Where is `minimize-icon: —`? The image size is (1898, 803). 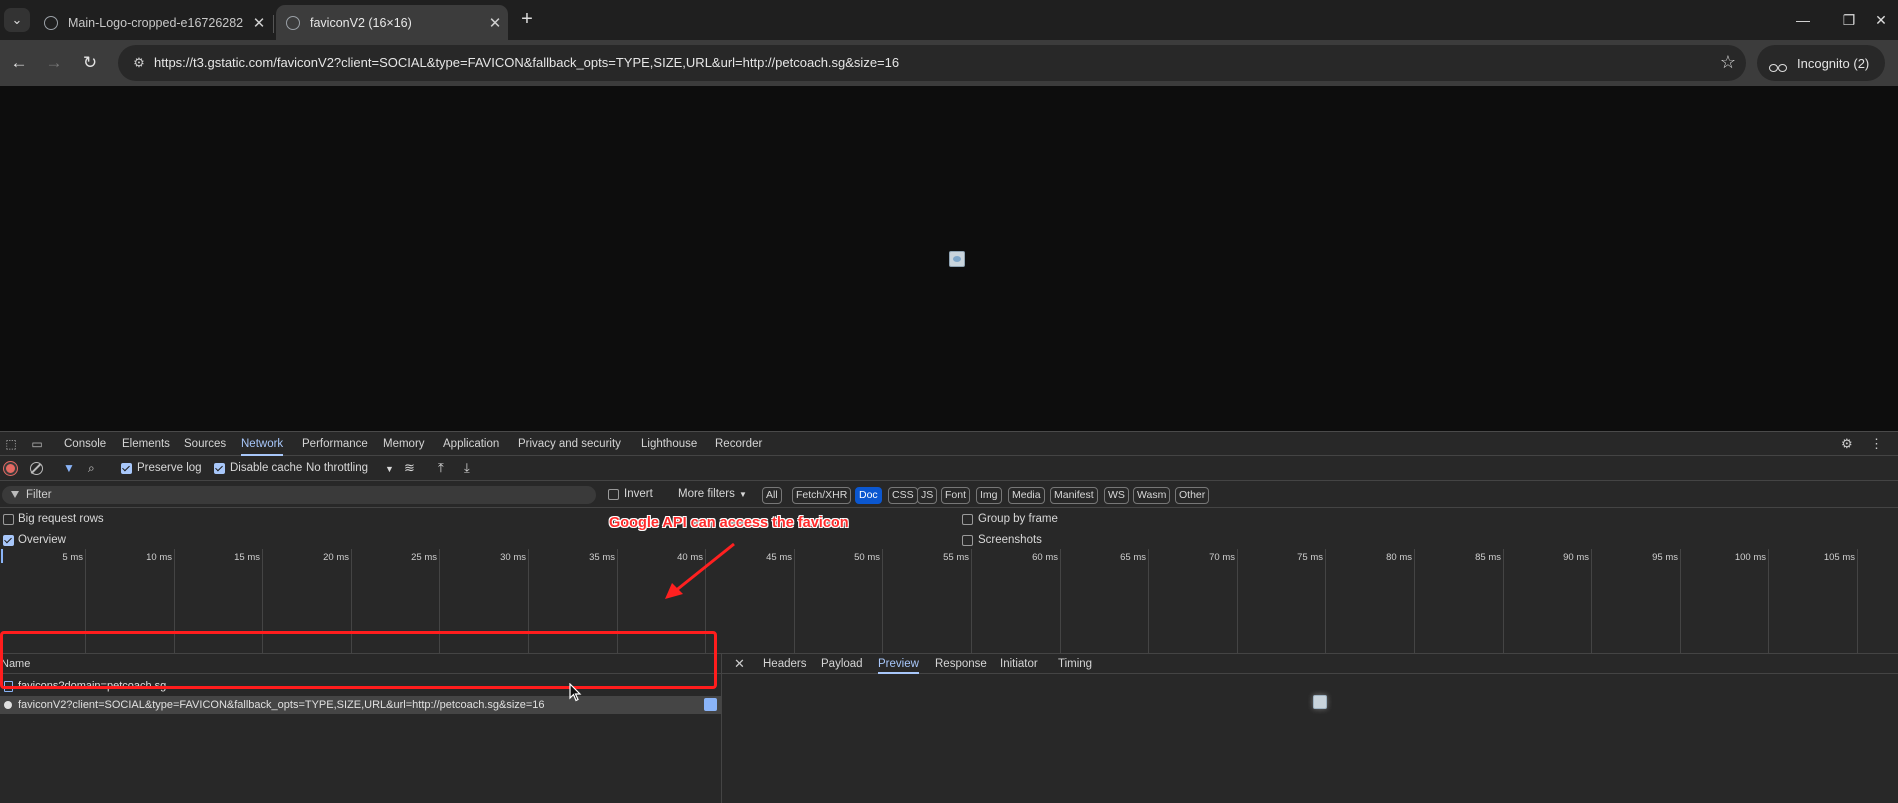 minimize-icon: — is located at coordinates (1803, 20).